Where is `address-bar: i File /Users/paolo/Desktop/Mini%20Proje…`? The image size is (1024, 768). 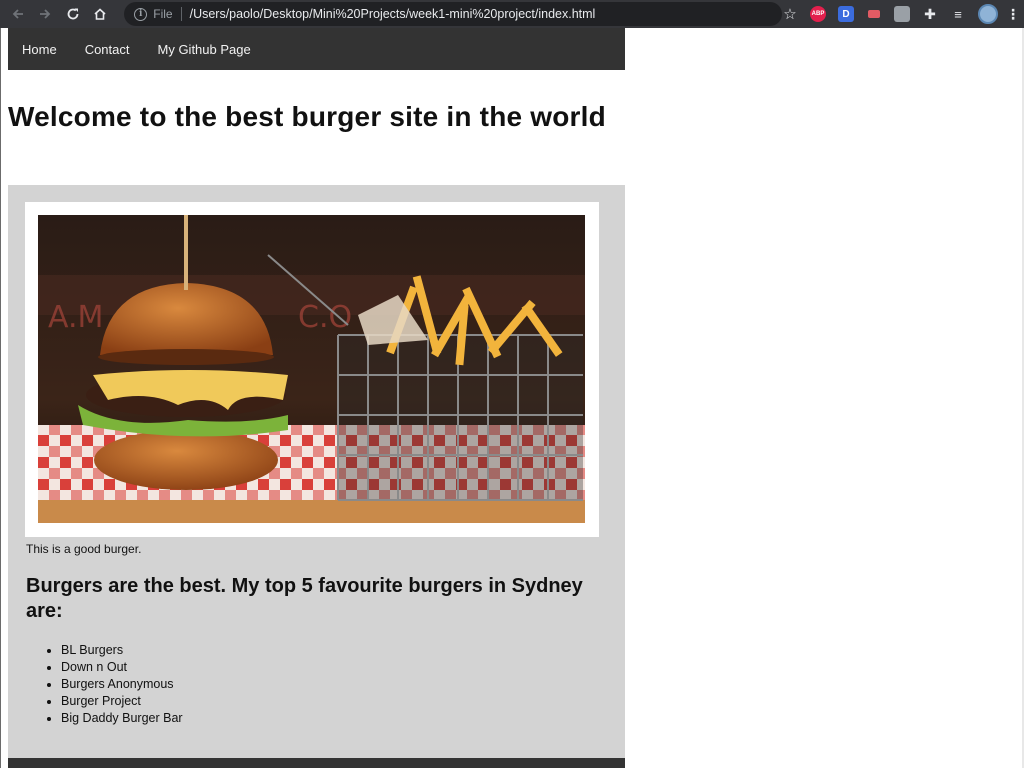 address-bar: i File /Users/paolo/Desktop/Mini%20Proje… is located at coordinates (453, 14).